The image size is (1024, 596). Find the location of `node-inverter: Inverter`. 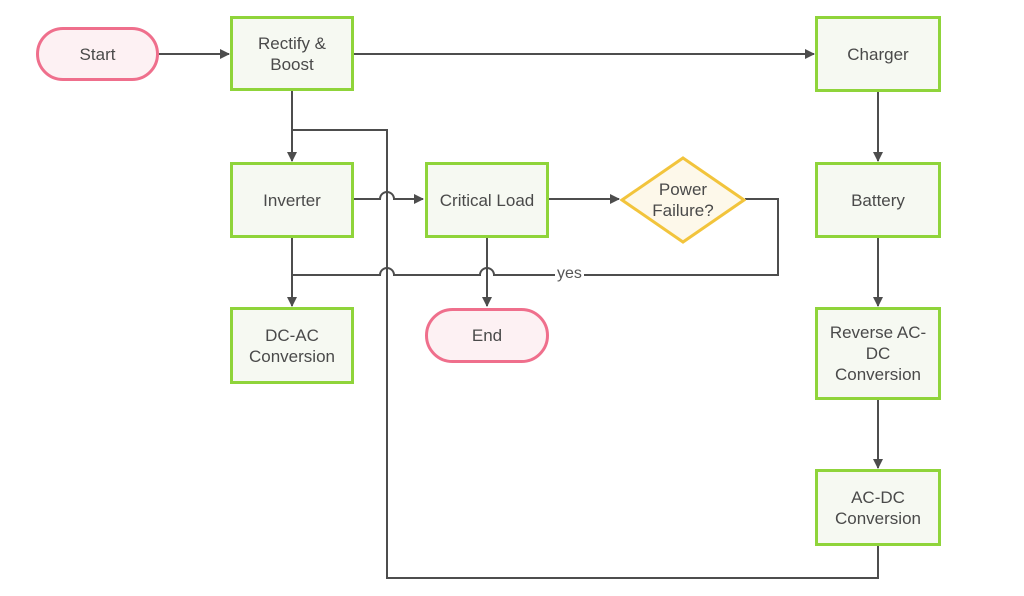

node-inverter: Inverter is located at coordinates (292, 200).